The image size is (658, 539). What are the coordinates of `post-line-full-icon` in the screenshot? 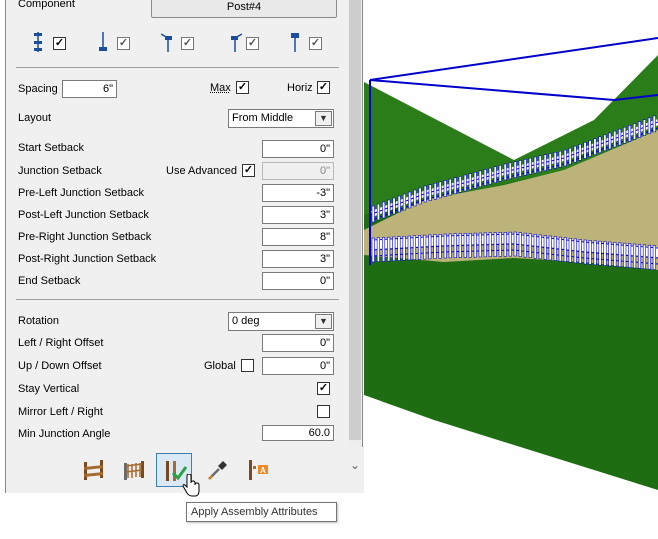 It's located at (38, 42).